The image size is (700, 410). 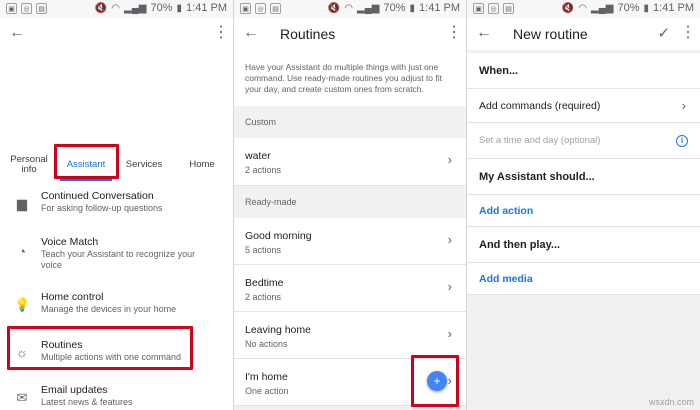 What do you see at coordinates (22, 397) in the screenshot?
I see `mail-icon: ✉` at bounding box center [22, 397].